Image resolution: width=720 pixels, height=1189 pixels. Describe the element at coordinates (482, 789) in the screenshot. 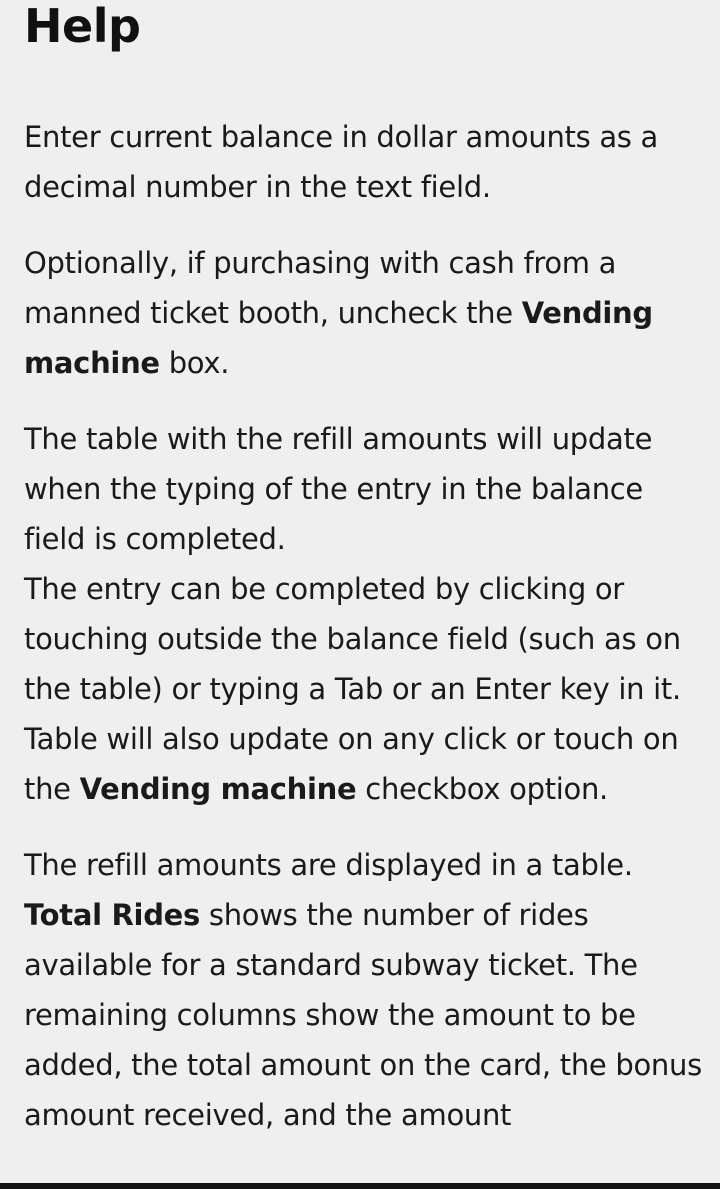

I see `help-text: checkbox option.` at that location.